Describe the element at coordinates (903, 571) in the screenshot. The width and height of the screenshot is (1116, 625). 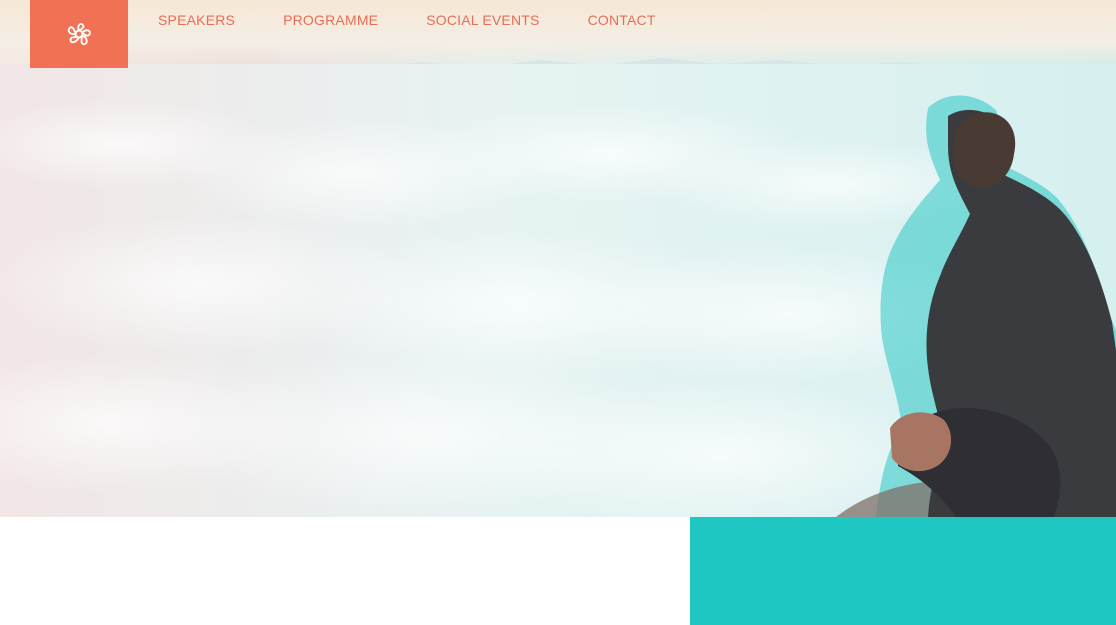
I see `accent-panel` at that location.